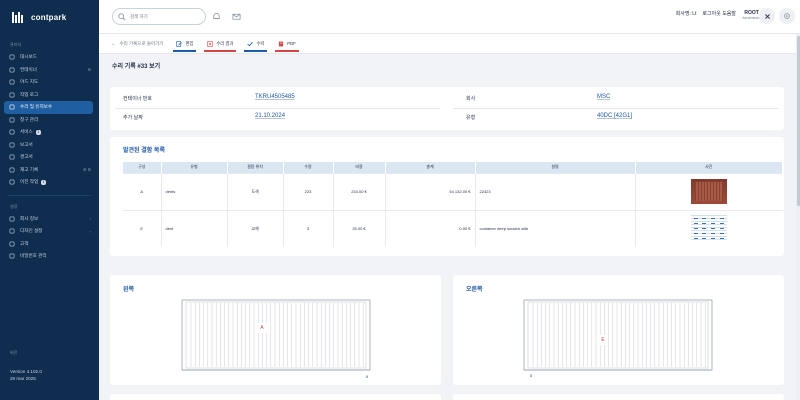 The width and height of the screenshot is (800, 400). Describe the element at coordinates (184, 44) in the screenshot. I see `edit-button: 편집` at that location.